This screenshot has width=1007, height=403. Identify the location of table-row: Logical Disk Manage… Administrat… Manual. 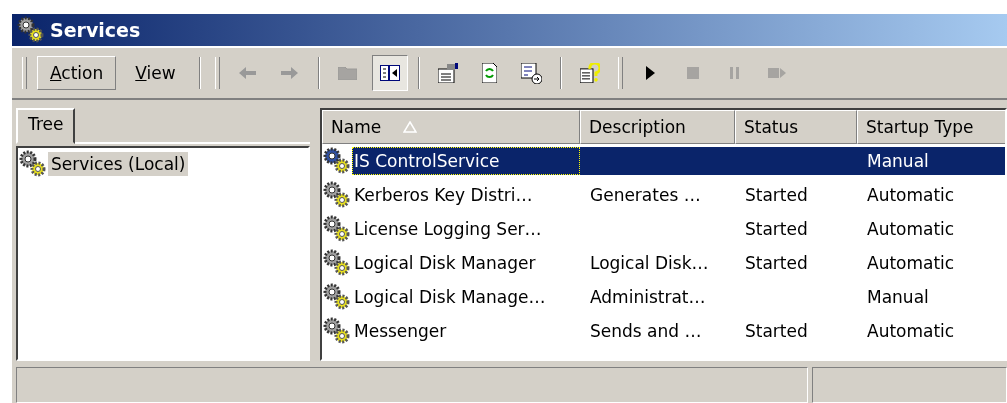
(663, 297).